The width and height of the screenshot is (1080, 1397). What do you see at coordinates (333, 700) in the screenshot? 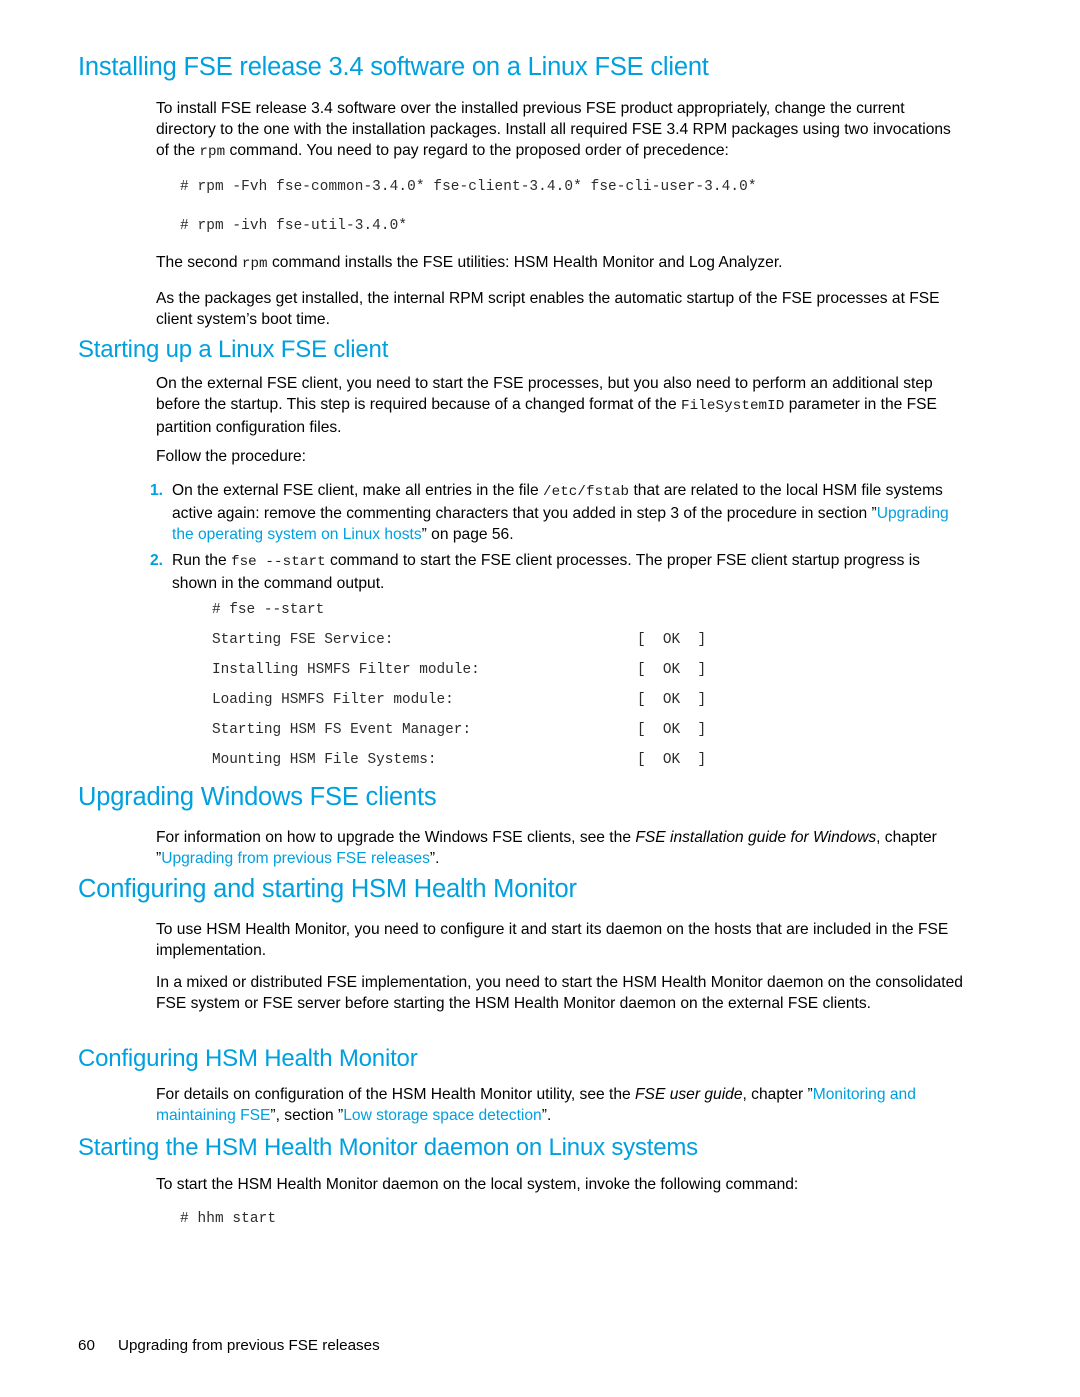
I see `terminal-row-label: Loading HSMFS Filter module:` at bounding box center [333, 700].